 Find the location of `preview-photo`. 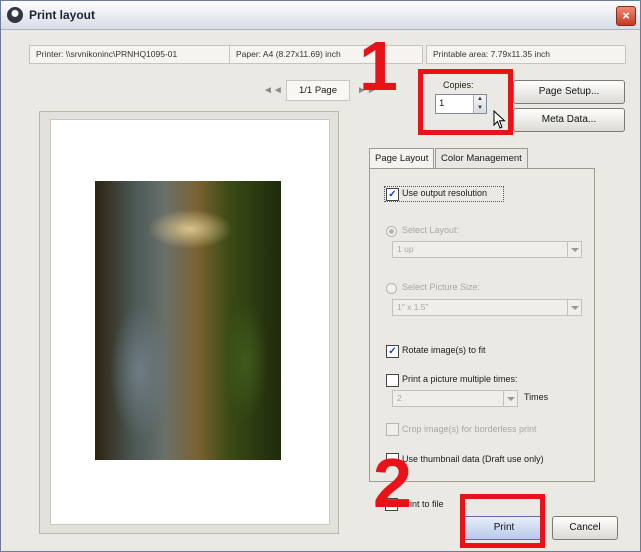

preview-photo is located at coordinates (188, 320).